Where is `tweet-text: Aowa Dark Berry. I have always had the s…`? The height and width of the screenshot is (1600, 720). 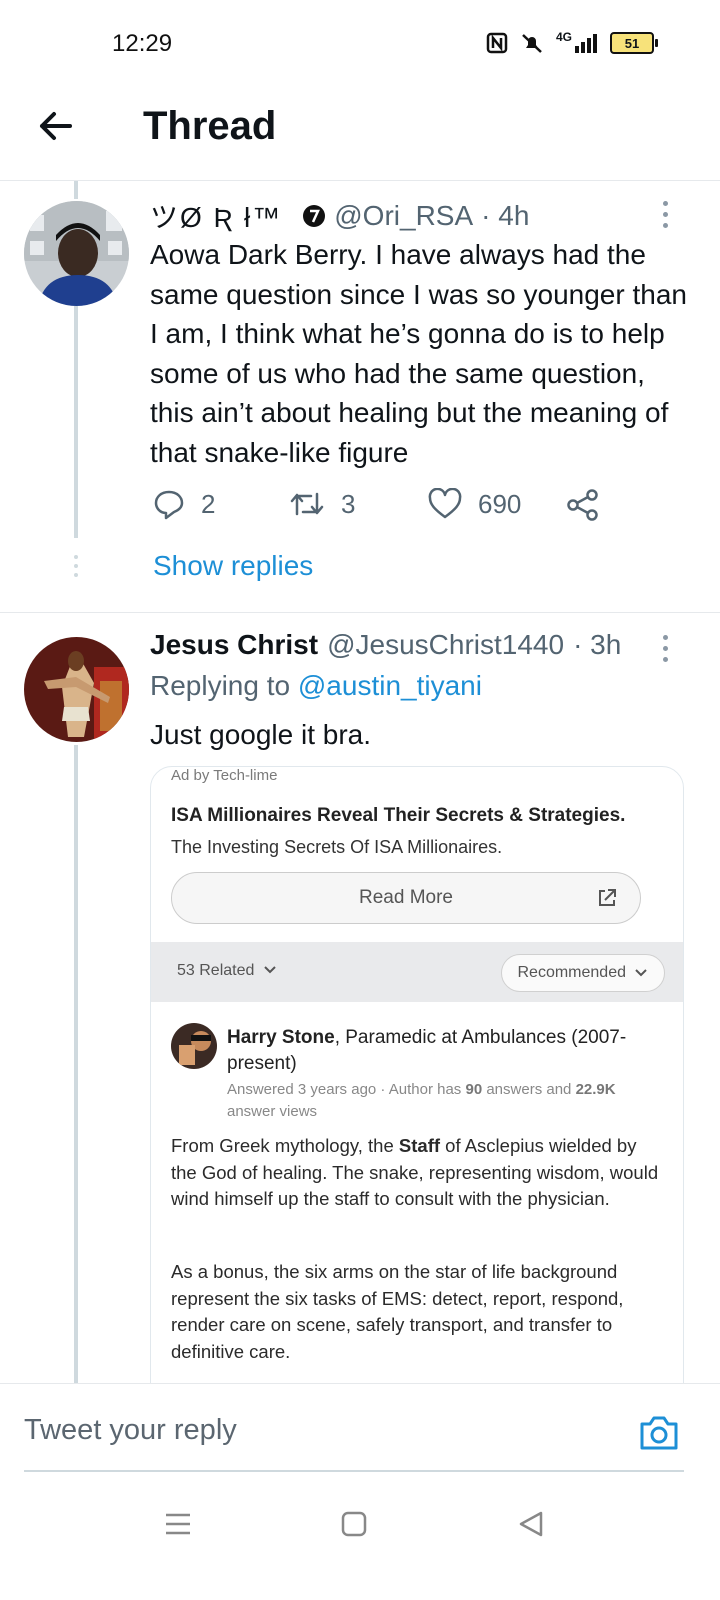
tweet-text: Aowa Dark Berry. I have always had the s… is located at coordinates (418, 353).